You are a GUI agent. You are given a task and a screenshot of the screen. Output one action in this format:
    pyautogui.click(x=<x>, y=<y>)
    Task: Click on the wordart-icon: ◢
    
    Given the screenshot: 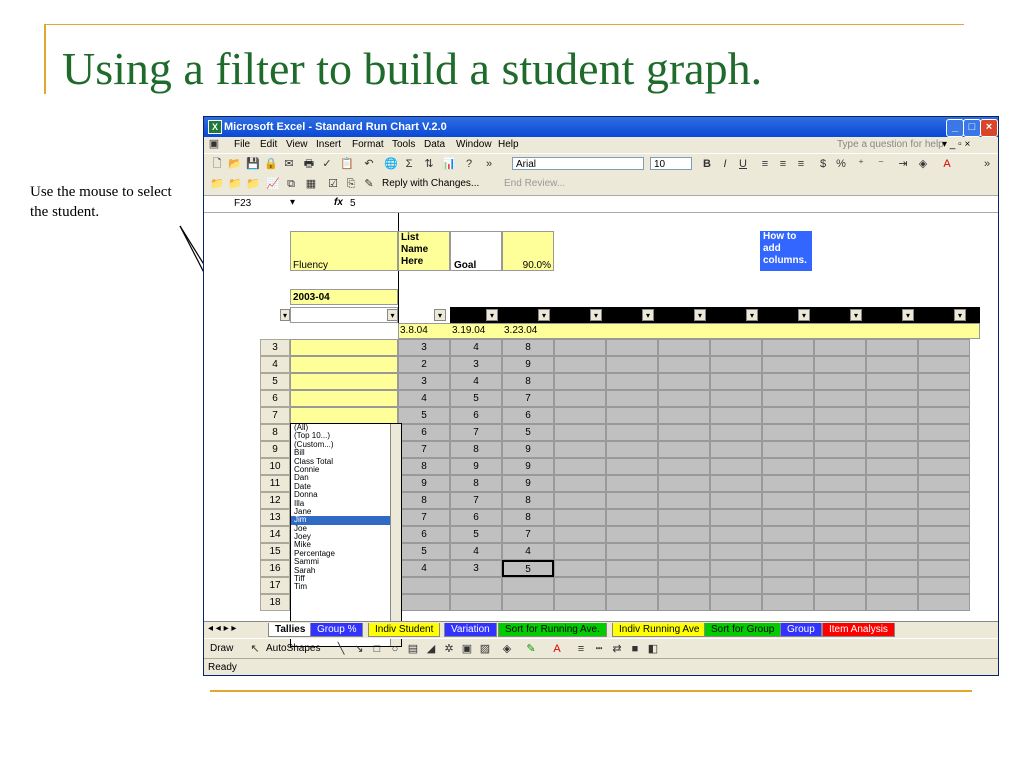 What is the action you would take?
    pyautogui.click(x=431, y=649)
    